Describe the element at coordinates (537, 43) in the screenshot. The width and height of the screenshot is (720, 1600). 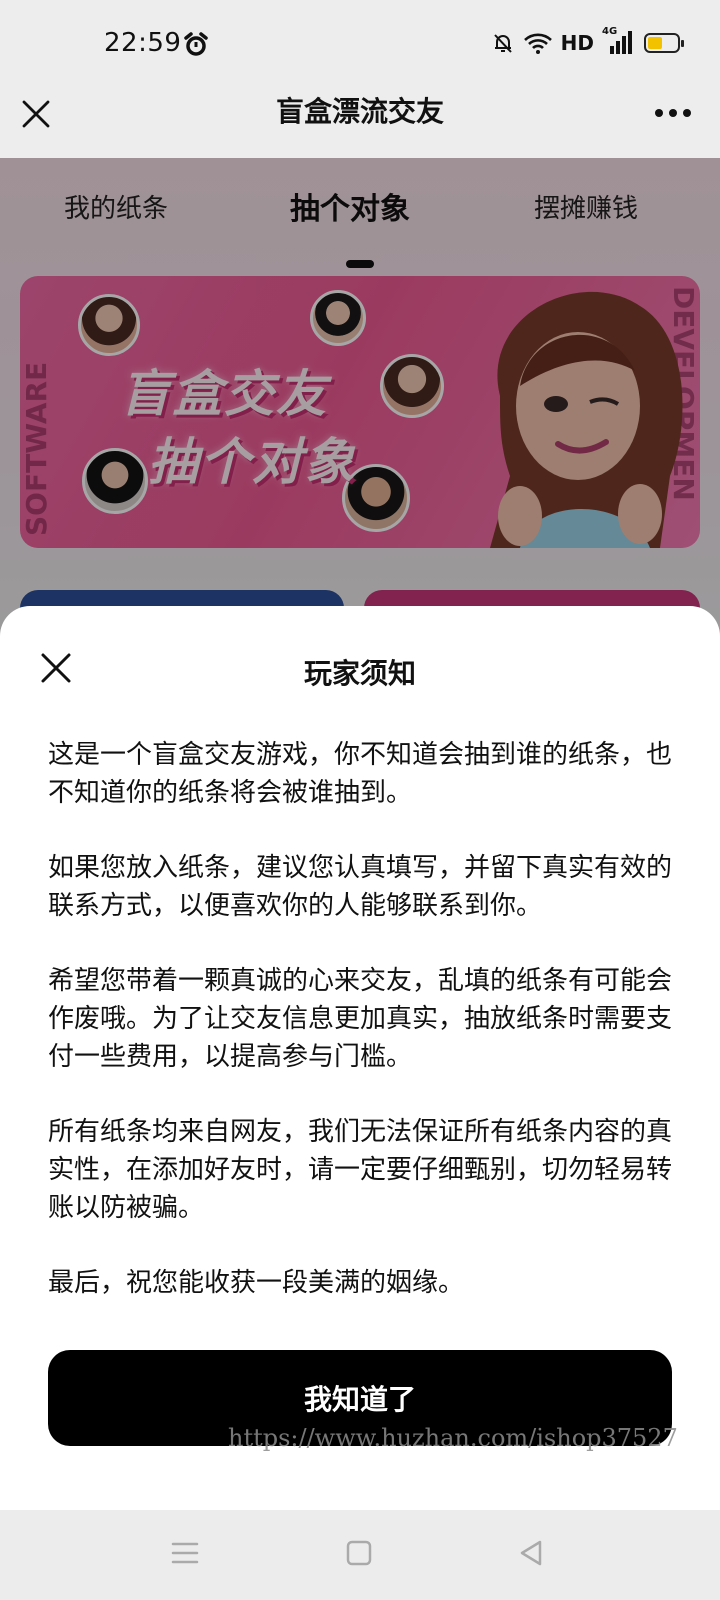
I see `wifi-icon` at that location.